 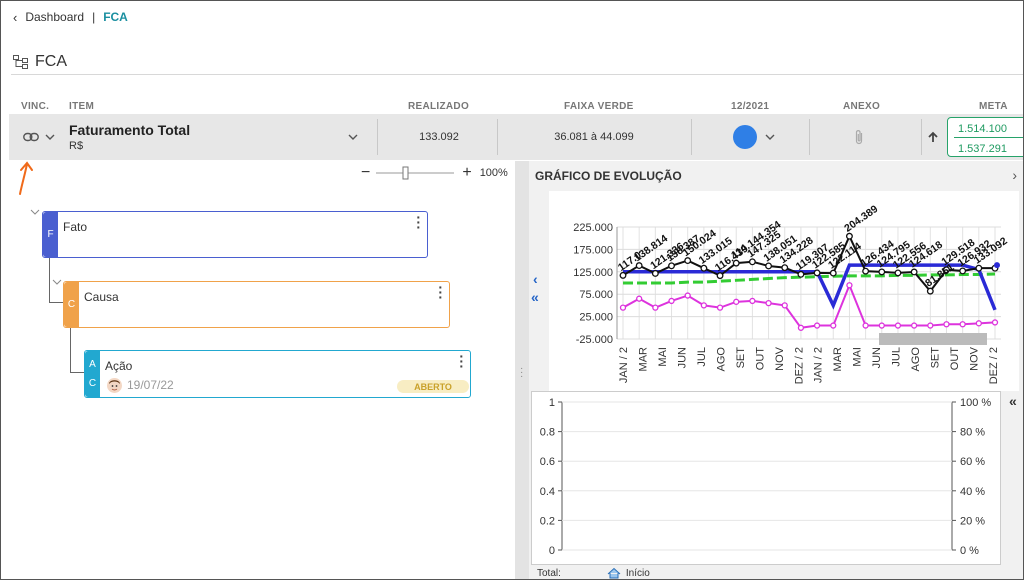 I want to click on data-label: 204.389, so click(x=861, y=219).